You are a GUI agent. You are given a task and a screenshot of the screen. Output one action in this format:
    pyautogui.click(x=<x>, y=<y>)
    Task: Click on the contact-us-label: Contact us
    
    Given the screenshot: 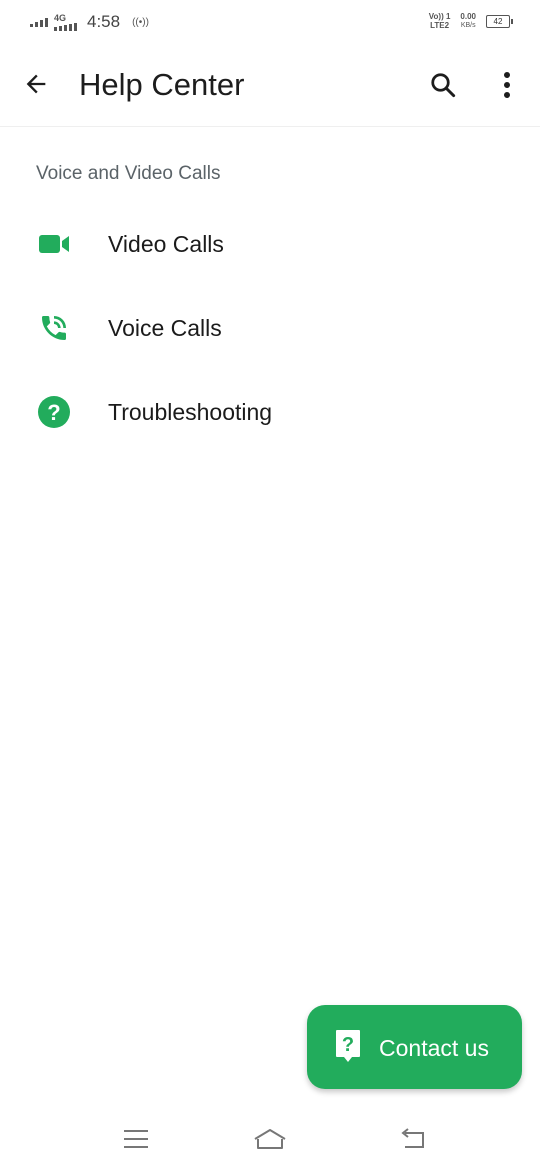 What is the action you would take?
    pyautogui.click(x=434, y=1048)
    